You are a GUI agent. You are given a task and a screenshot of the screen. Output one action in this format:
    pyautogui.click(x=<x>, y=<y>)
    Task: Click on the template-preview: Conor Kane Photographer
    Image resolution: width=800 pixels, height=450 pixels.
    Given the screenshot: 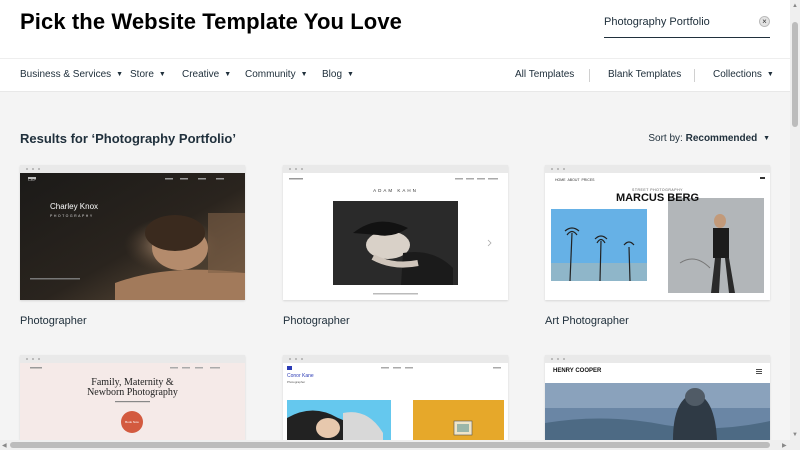 What is the action you would take?
    pyautogui.click(x=395, y=397)
    